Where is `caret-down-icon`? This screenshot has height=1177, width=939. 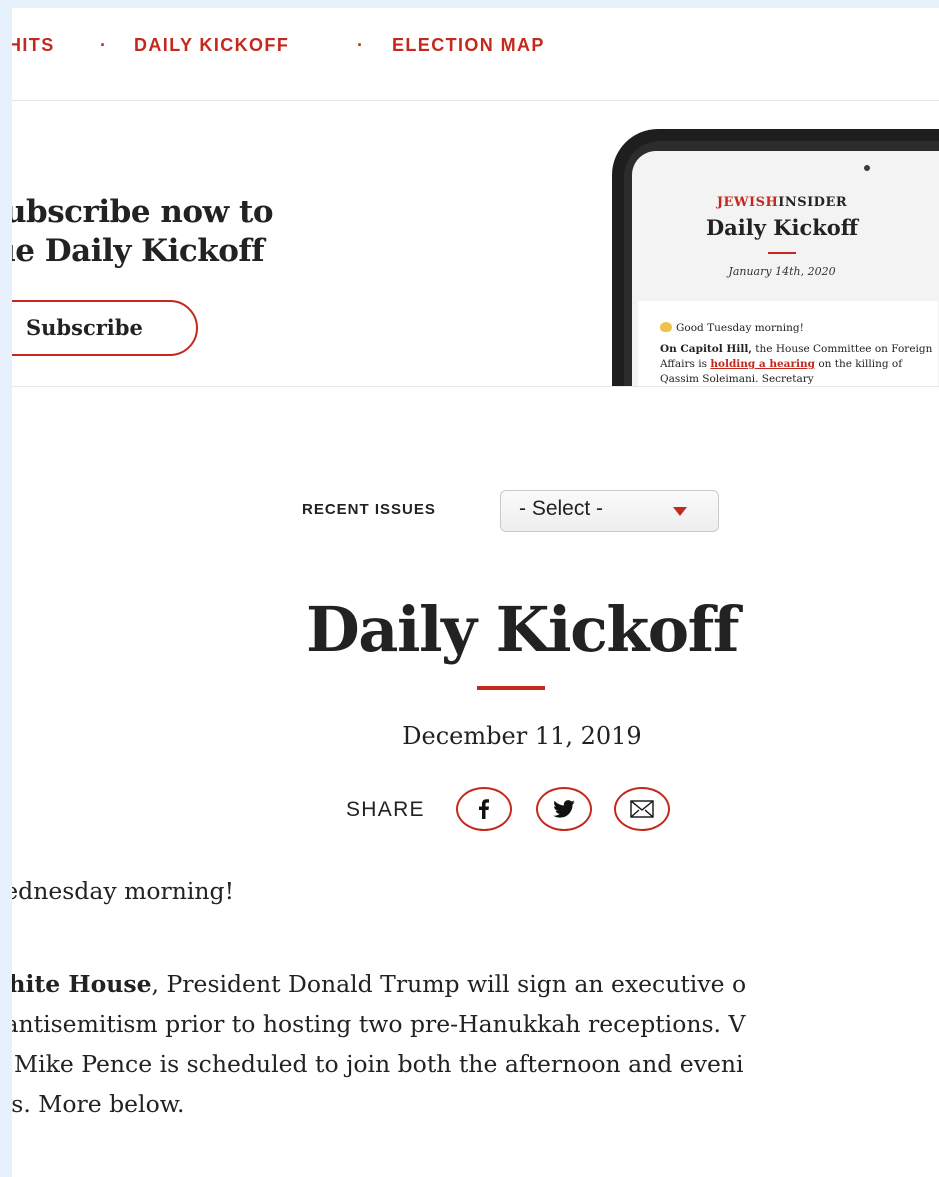
caret-down-icon is located at coordinates (680, 511).